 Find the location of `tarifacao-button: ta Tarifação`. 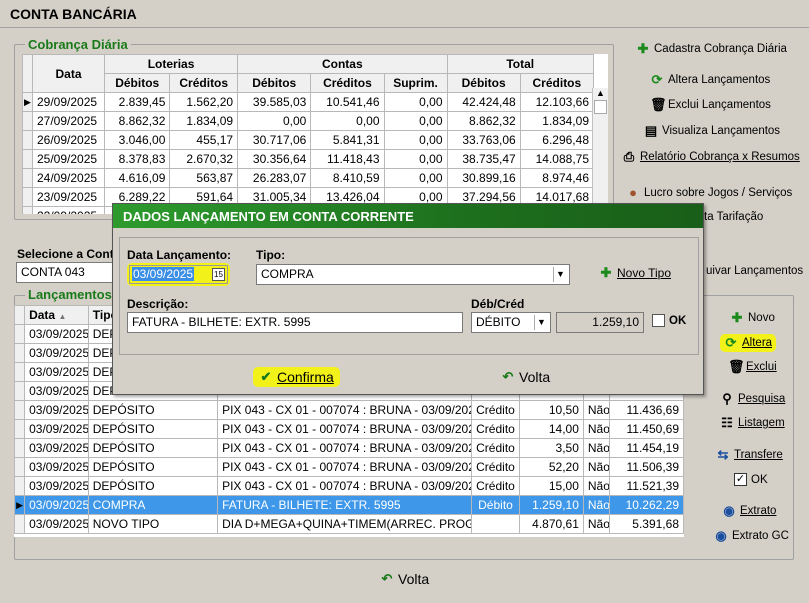

tarifacao-button: ta Tarifação is located at coordinates (733, 217).